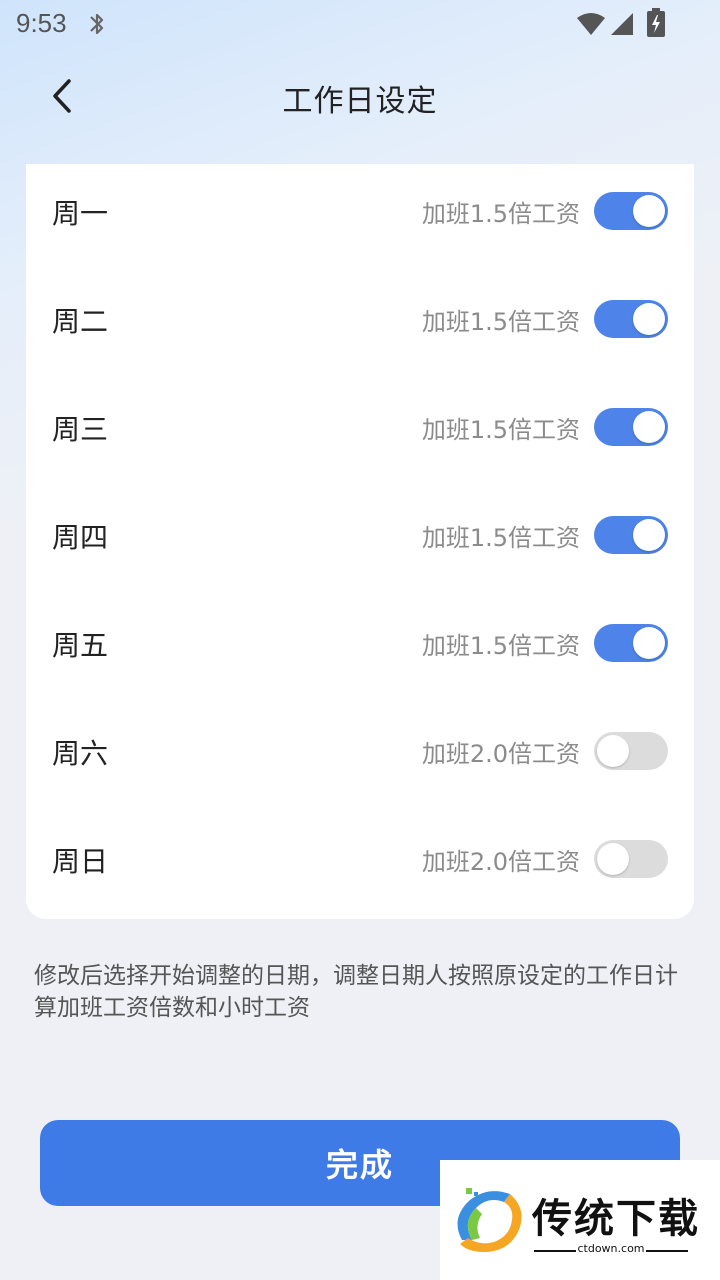 The width and height of the screenshot is (720, 1280). What do you see at coordinates (360, 866) in the screenshot?
I see `day-row-sunday: 周日 加班2.0倍工资` at bounding box center [360, 866].